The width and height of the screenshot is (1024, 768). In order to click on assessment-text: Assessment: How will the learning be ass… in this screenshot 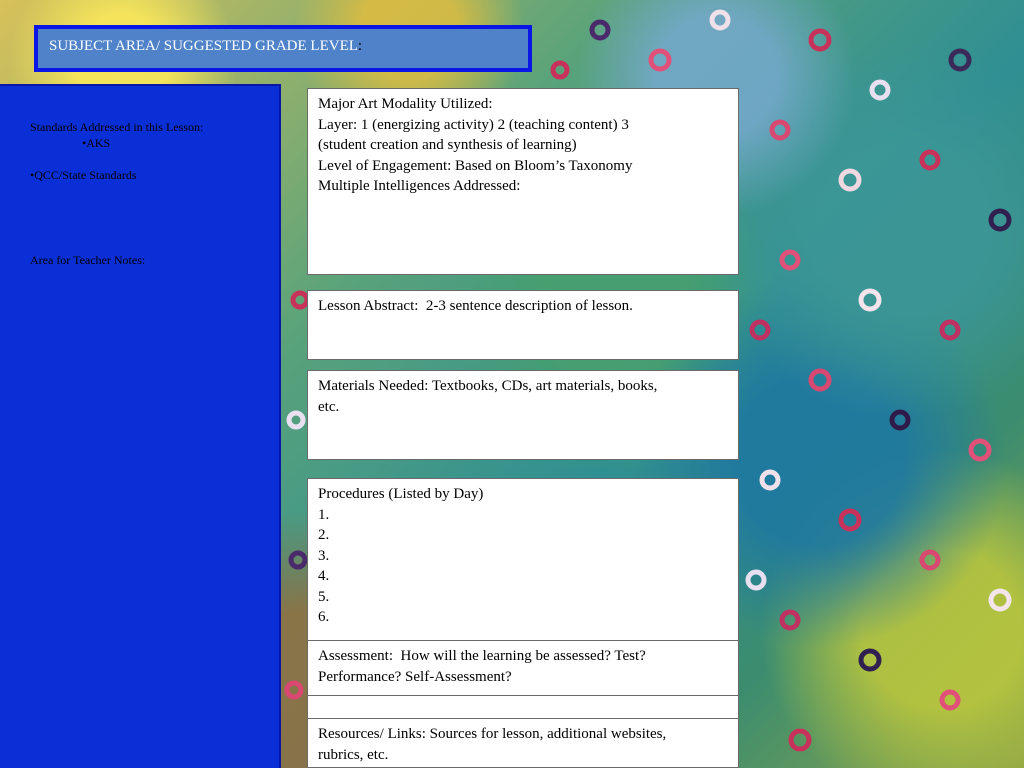, I will do `click(482, 656)`.